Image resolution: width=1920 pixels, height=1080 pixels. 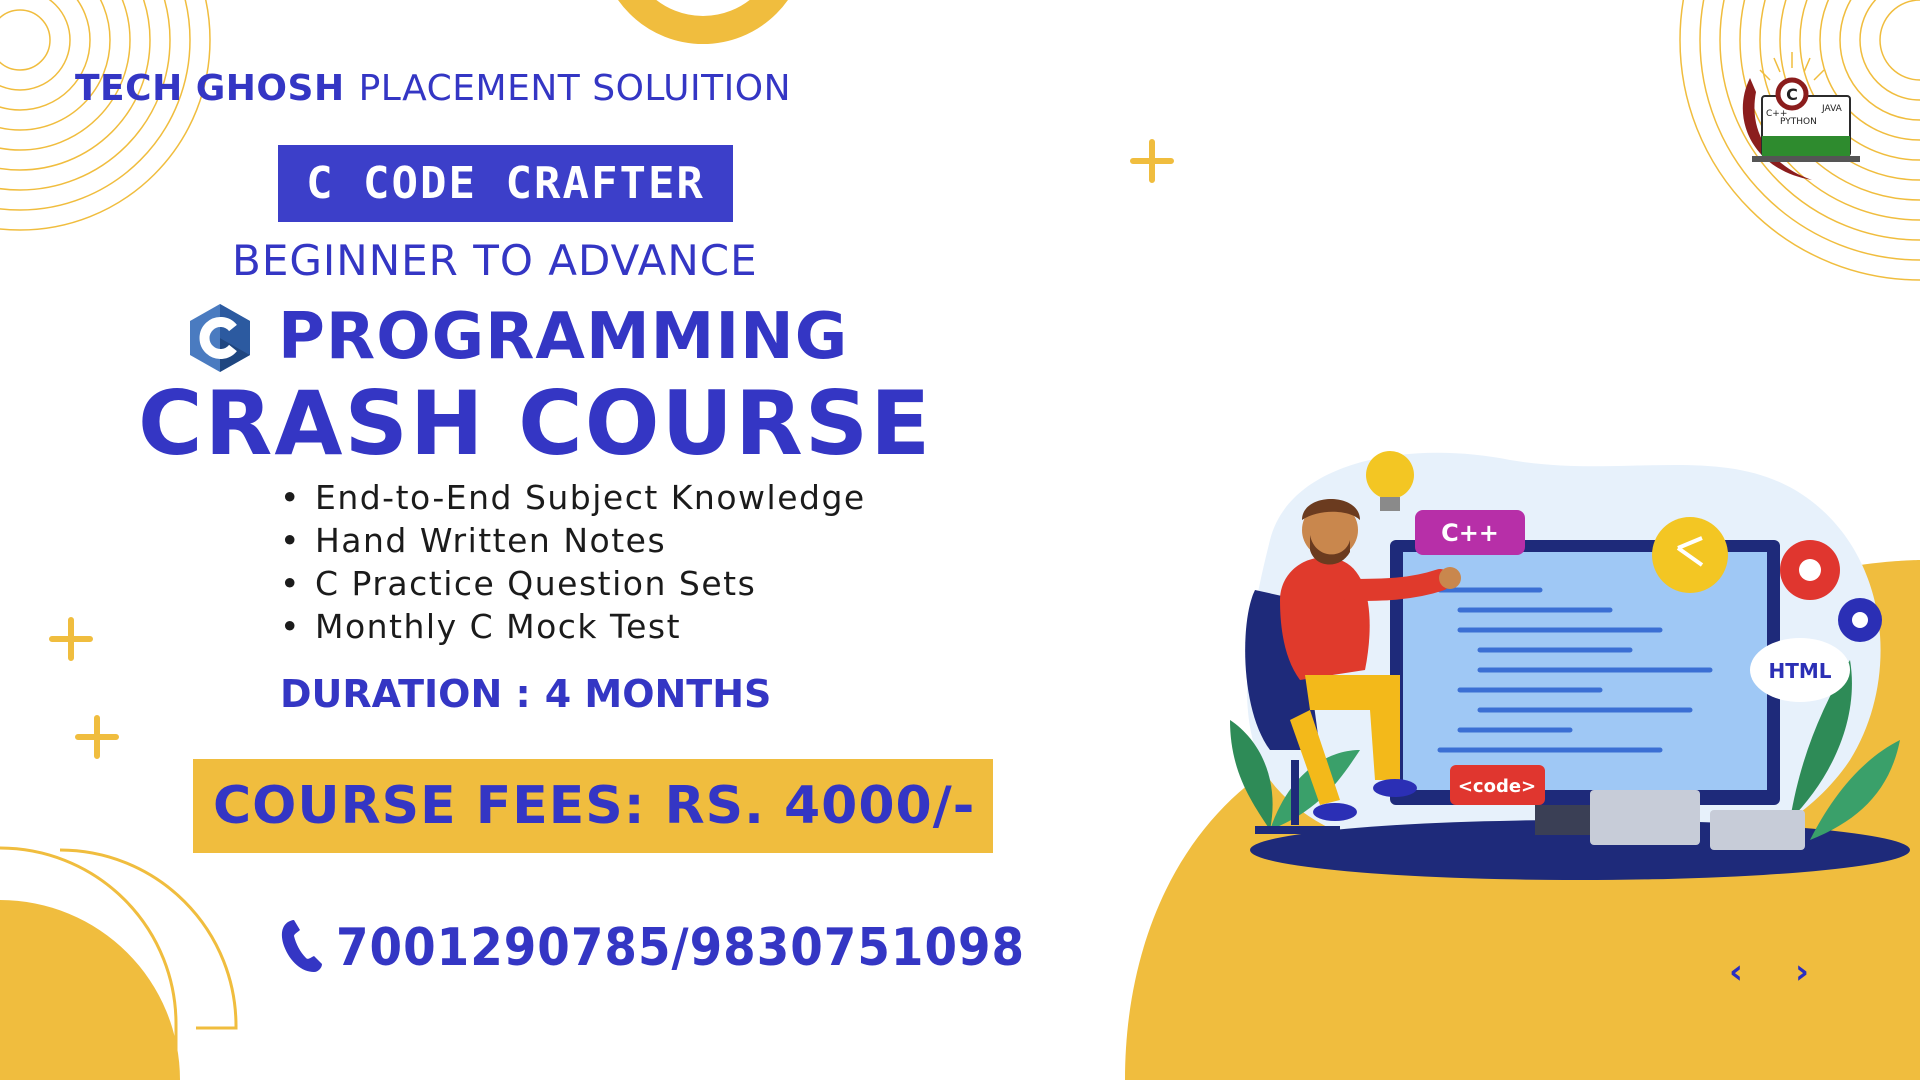 I want to click on c-language-icon, so click(x=220, y=338).